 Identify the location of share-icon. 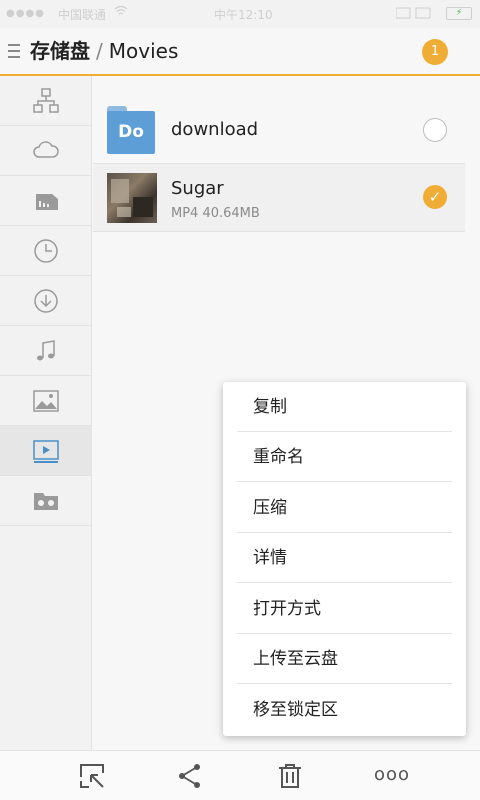
(189, 776).